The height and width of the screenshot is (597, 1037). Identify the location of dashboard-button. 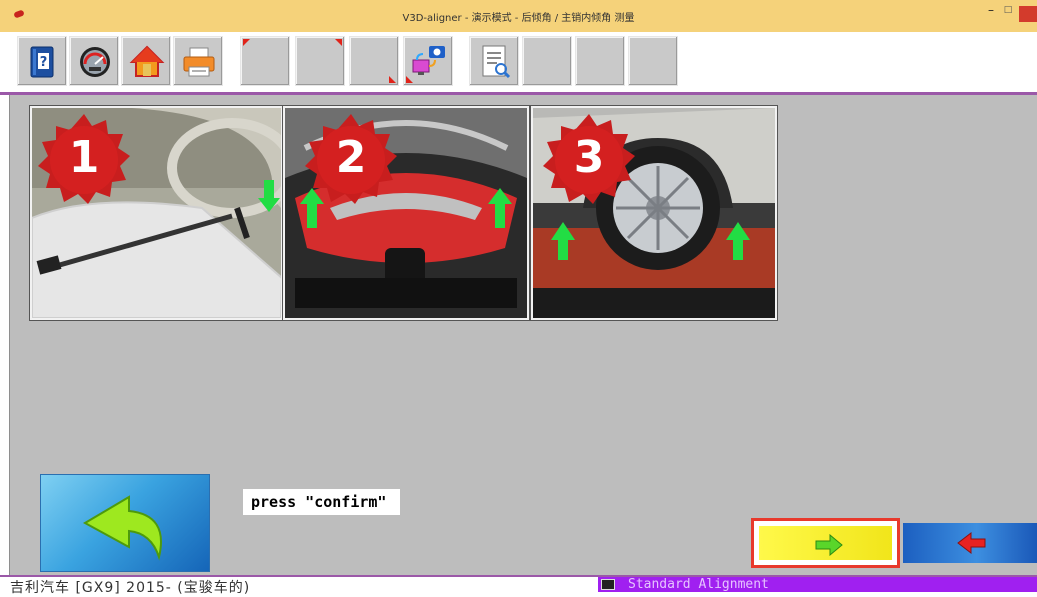
(94, 61).